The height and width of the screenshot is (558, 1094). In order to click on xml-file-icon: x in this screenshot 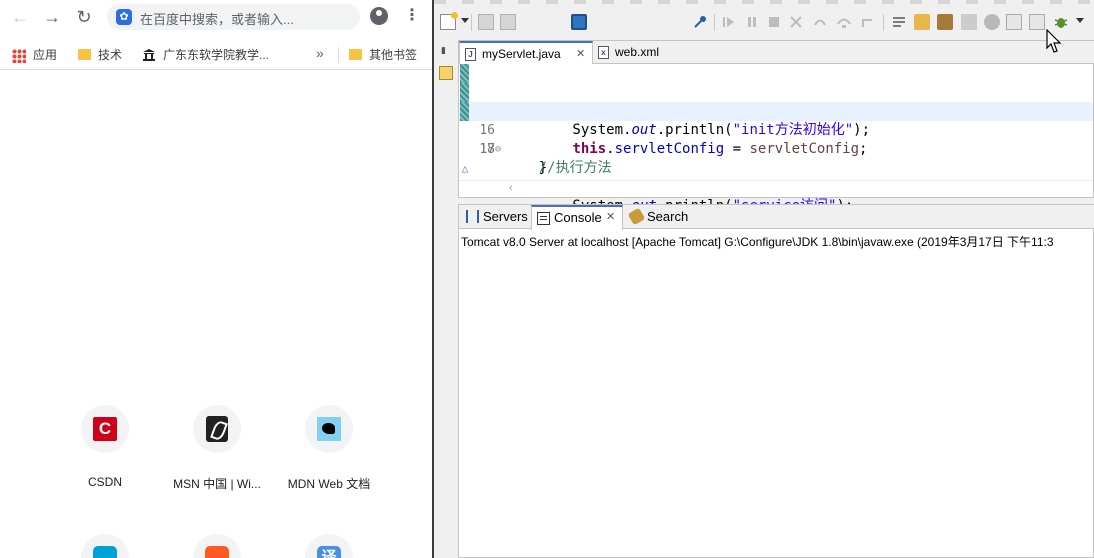, I will do `click(603, 52)`.